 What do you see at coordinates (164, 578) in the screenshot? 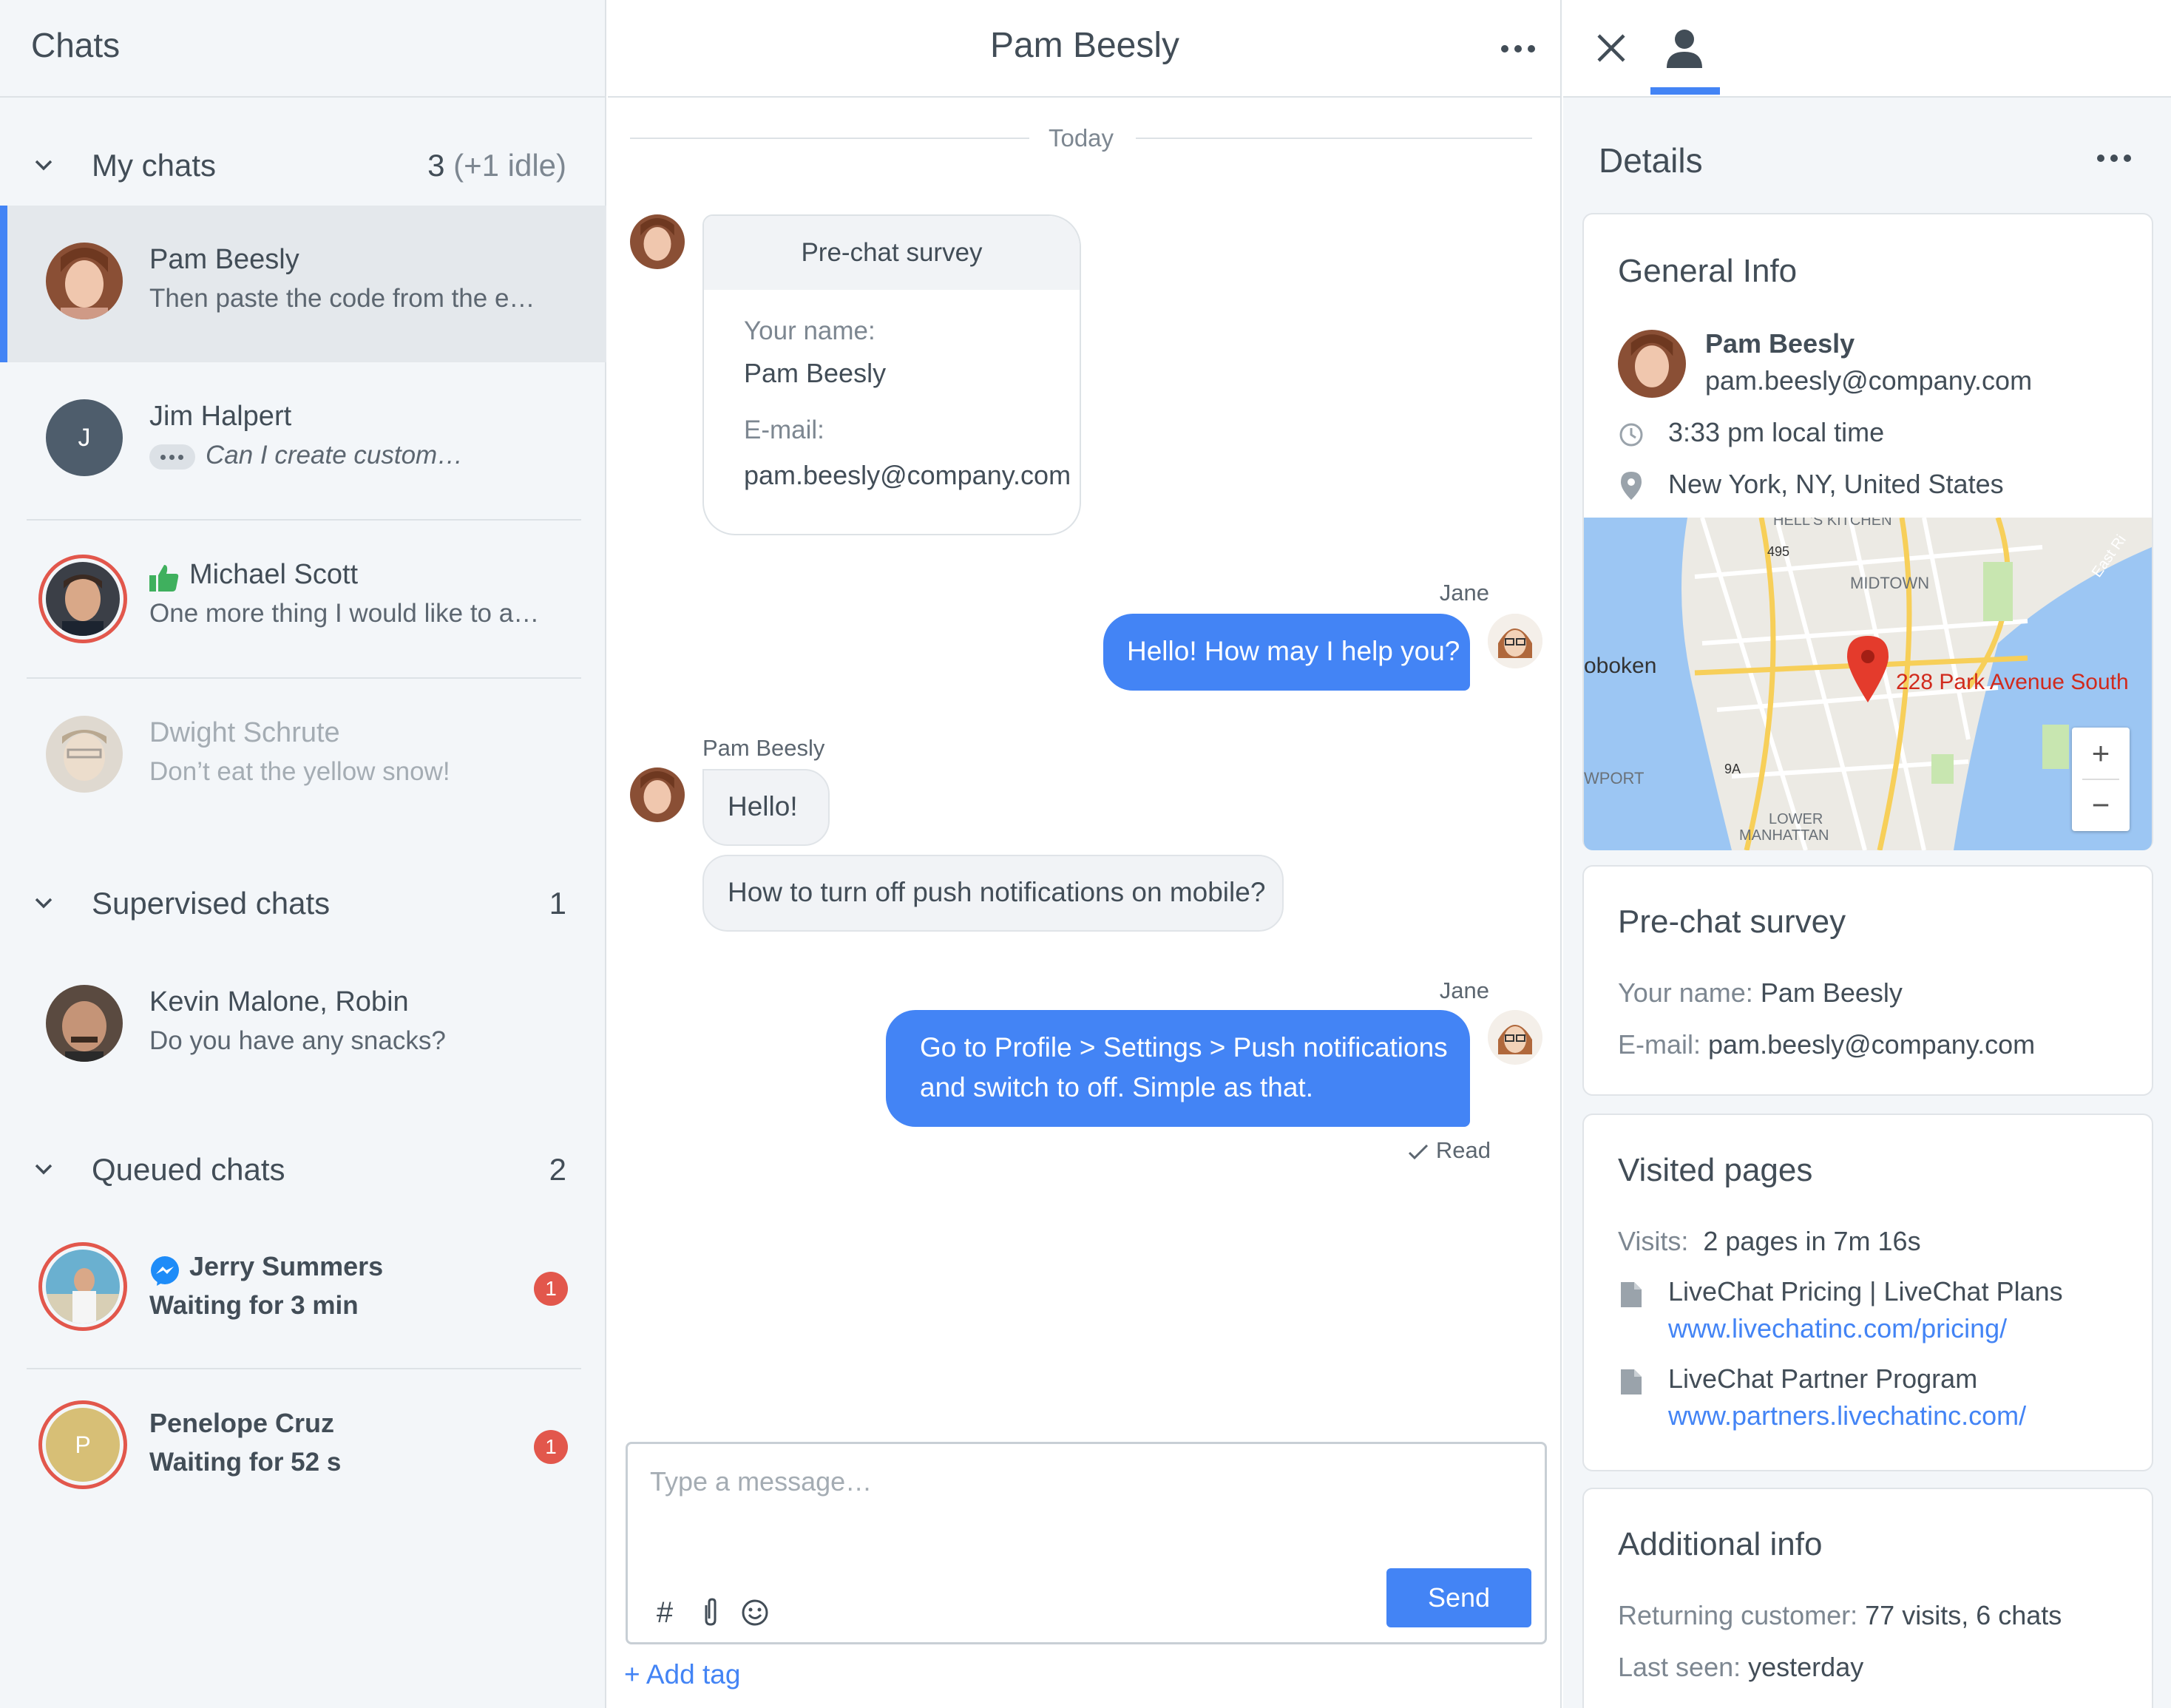
I see `thumbs-up-icon` at bounding box center [164, 578].